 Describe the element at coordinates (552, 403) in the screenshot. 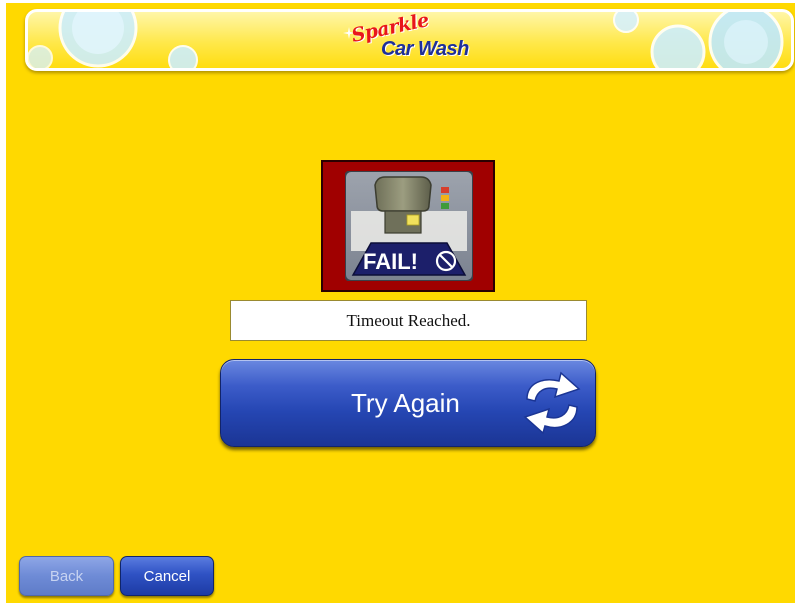

I see `refresh-icon` at that location.